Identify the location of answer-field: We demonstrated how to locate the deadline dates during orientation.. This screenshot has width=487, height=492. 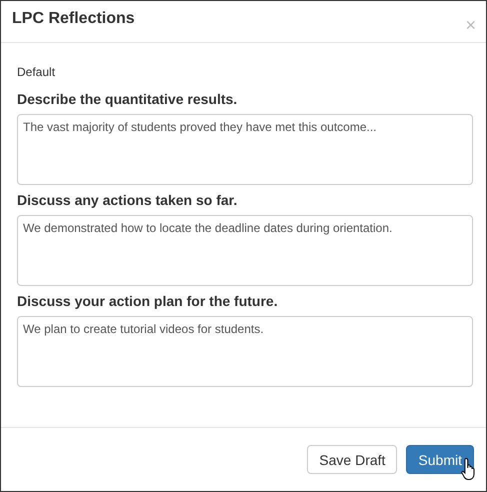
(245, 250).